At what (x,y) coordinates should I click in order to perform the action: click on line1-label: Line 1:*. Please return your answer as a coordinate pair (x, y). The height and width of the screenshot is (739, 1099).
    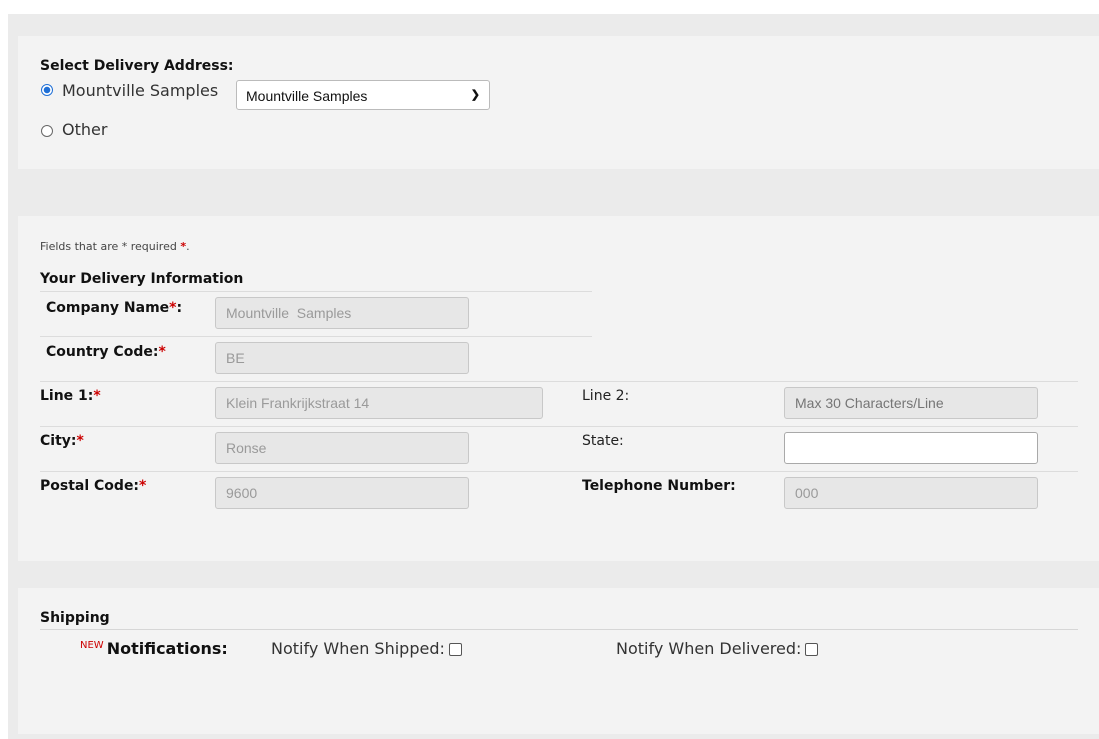
    Looking at the image, I should click on (70, 396).